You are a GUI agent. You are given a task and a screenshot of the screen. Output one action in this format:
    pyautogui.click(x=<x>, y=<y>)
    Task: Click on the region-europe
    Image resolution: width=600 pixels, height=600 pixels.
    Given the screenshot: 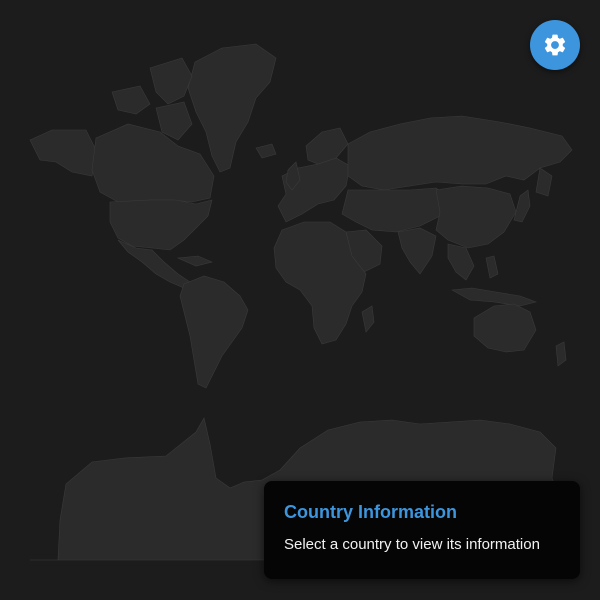 What is the action you would take?
    pyautogui.click(x=314, y=190)
    